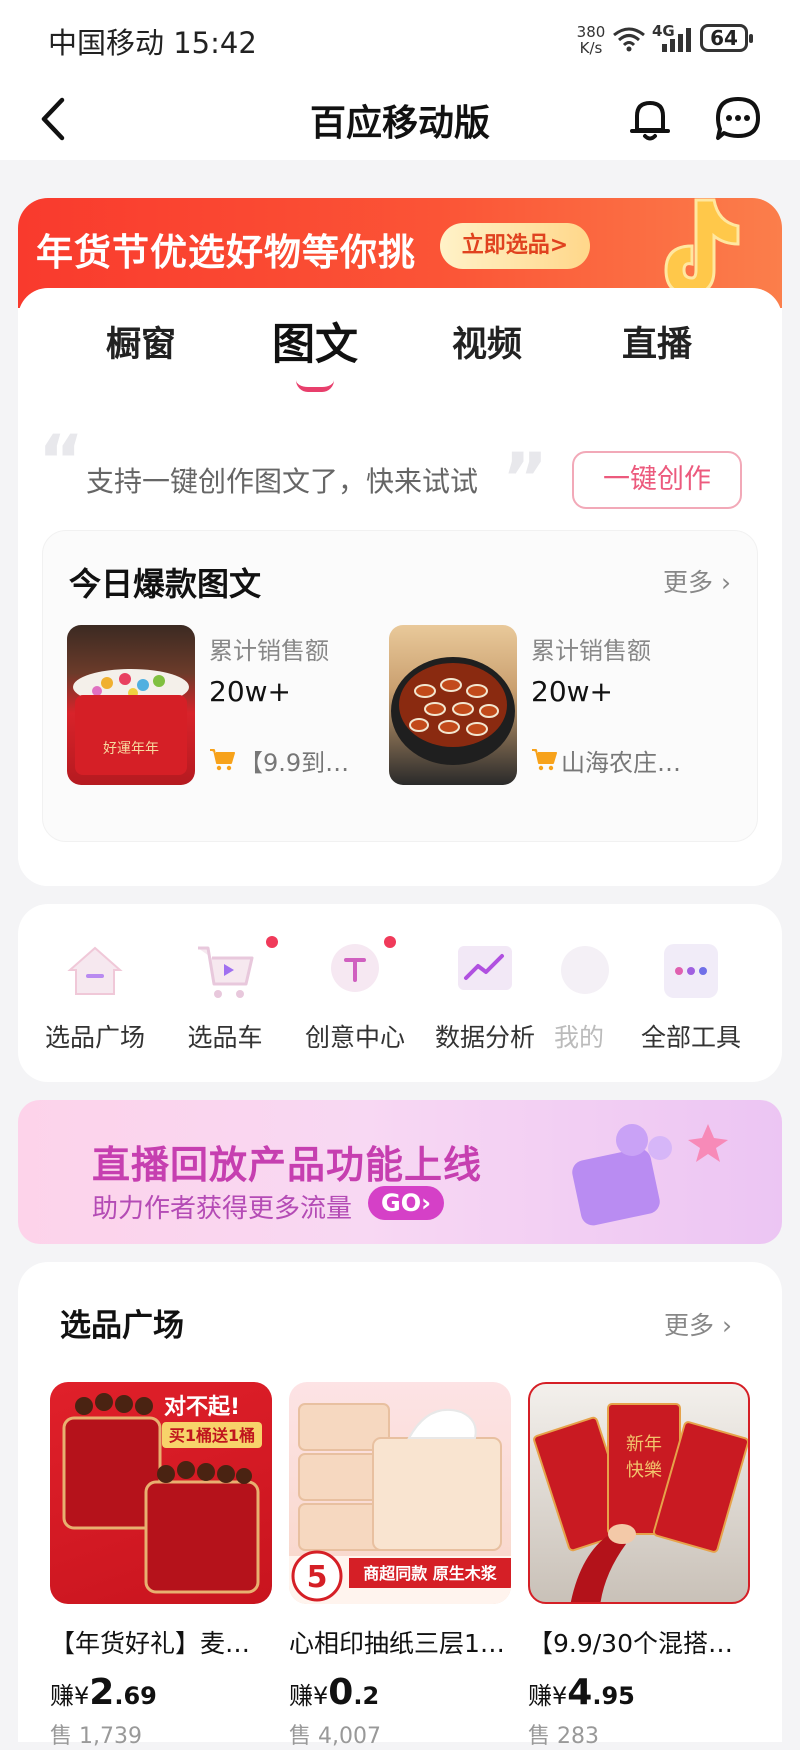 The image size is (800, 1750). What do you see at coordinates (453, 711) in the screenshot?
I see `dates-tray-image` at bounding box center [453, 711].